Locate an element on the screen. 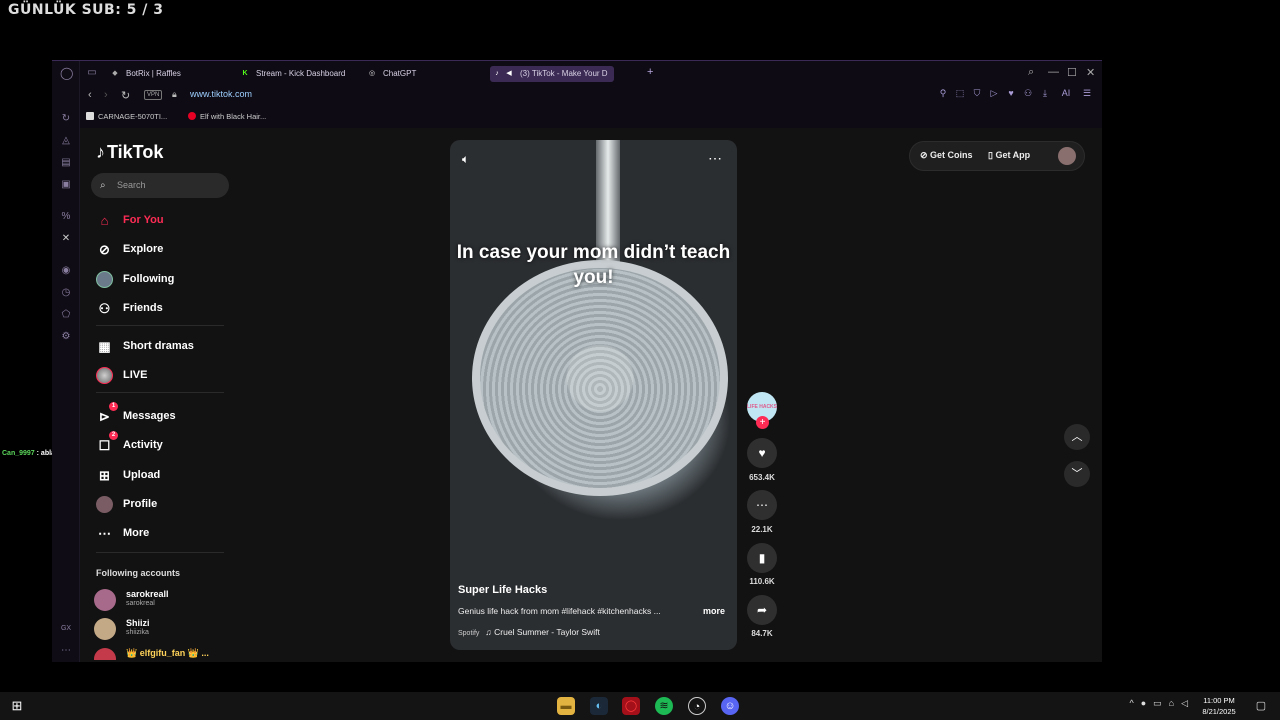 This screenshot has width=1280, height=720. nav-activity: ☐ 2 Activity is located at coordinates (129, 443).